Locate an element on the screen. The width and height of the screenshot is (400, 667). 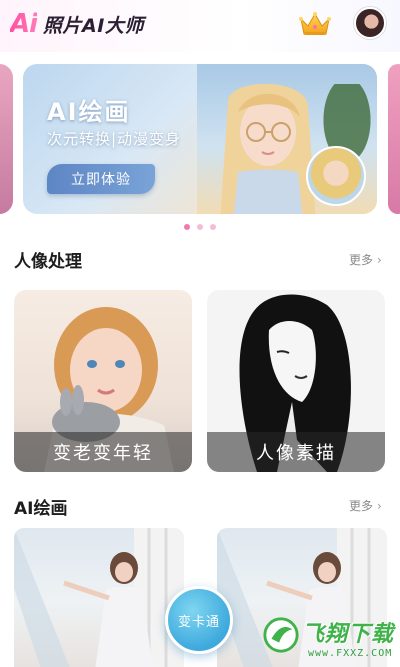
portrait-section-title-text: 人像处理 is located at coordinates (48, 262).